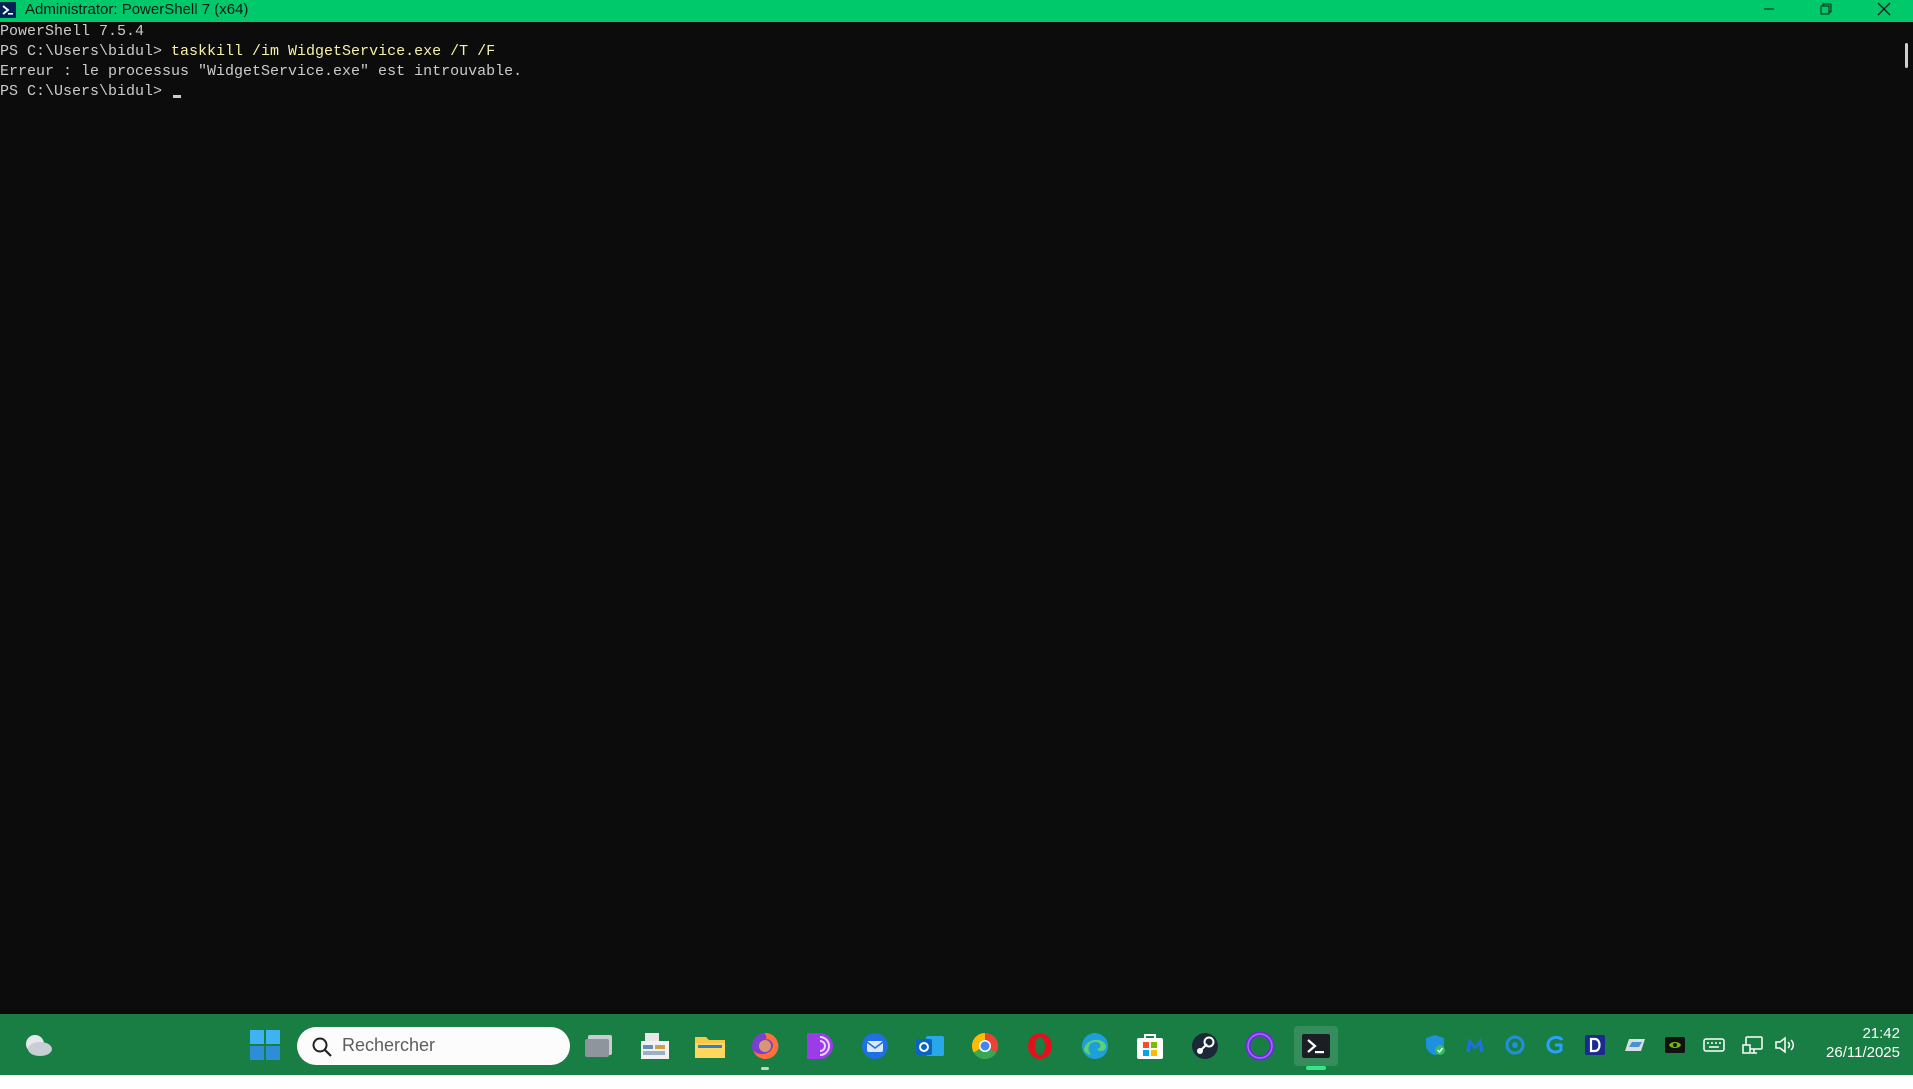 The image size is (1913, 1089). Describe the element at coordinates (1906, 55) in the screenshot. I see `scrollbar-thumb` at that location.